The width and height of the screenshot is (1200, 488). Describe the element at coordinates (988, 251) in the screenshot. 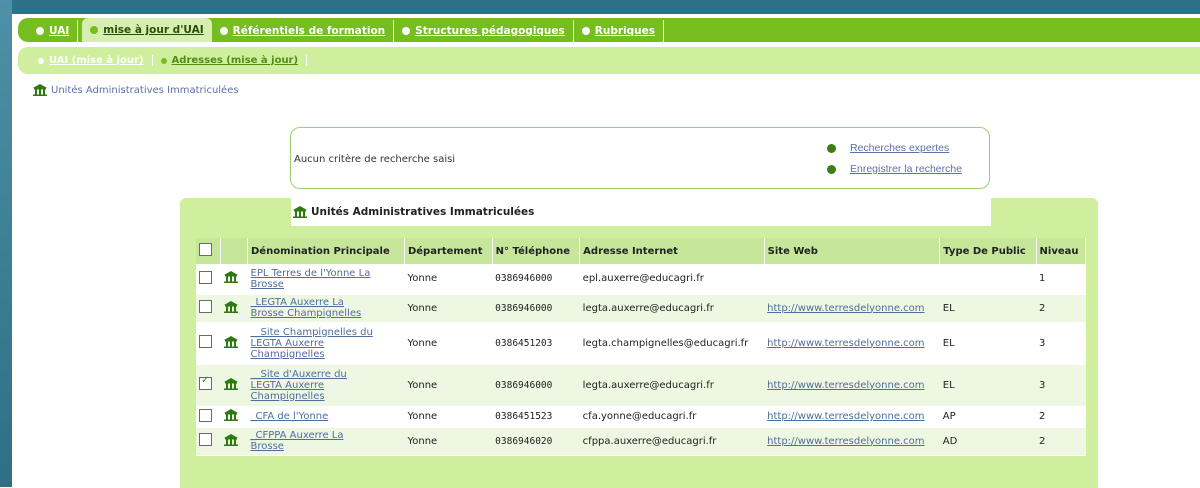

I see `col-type-public: Type De Public` at that location.